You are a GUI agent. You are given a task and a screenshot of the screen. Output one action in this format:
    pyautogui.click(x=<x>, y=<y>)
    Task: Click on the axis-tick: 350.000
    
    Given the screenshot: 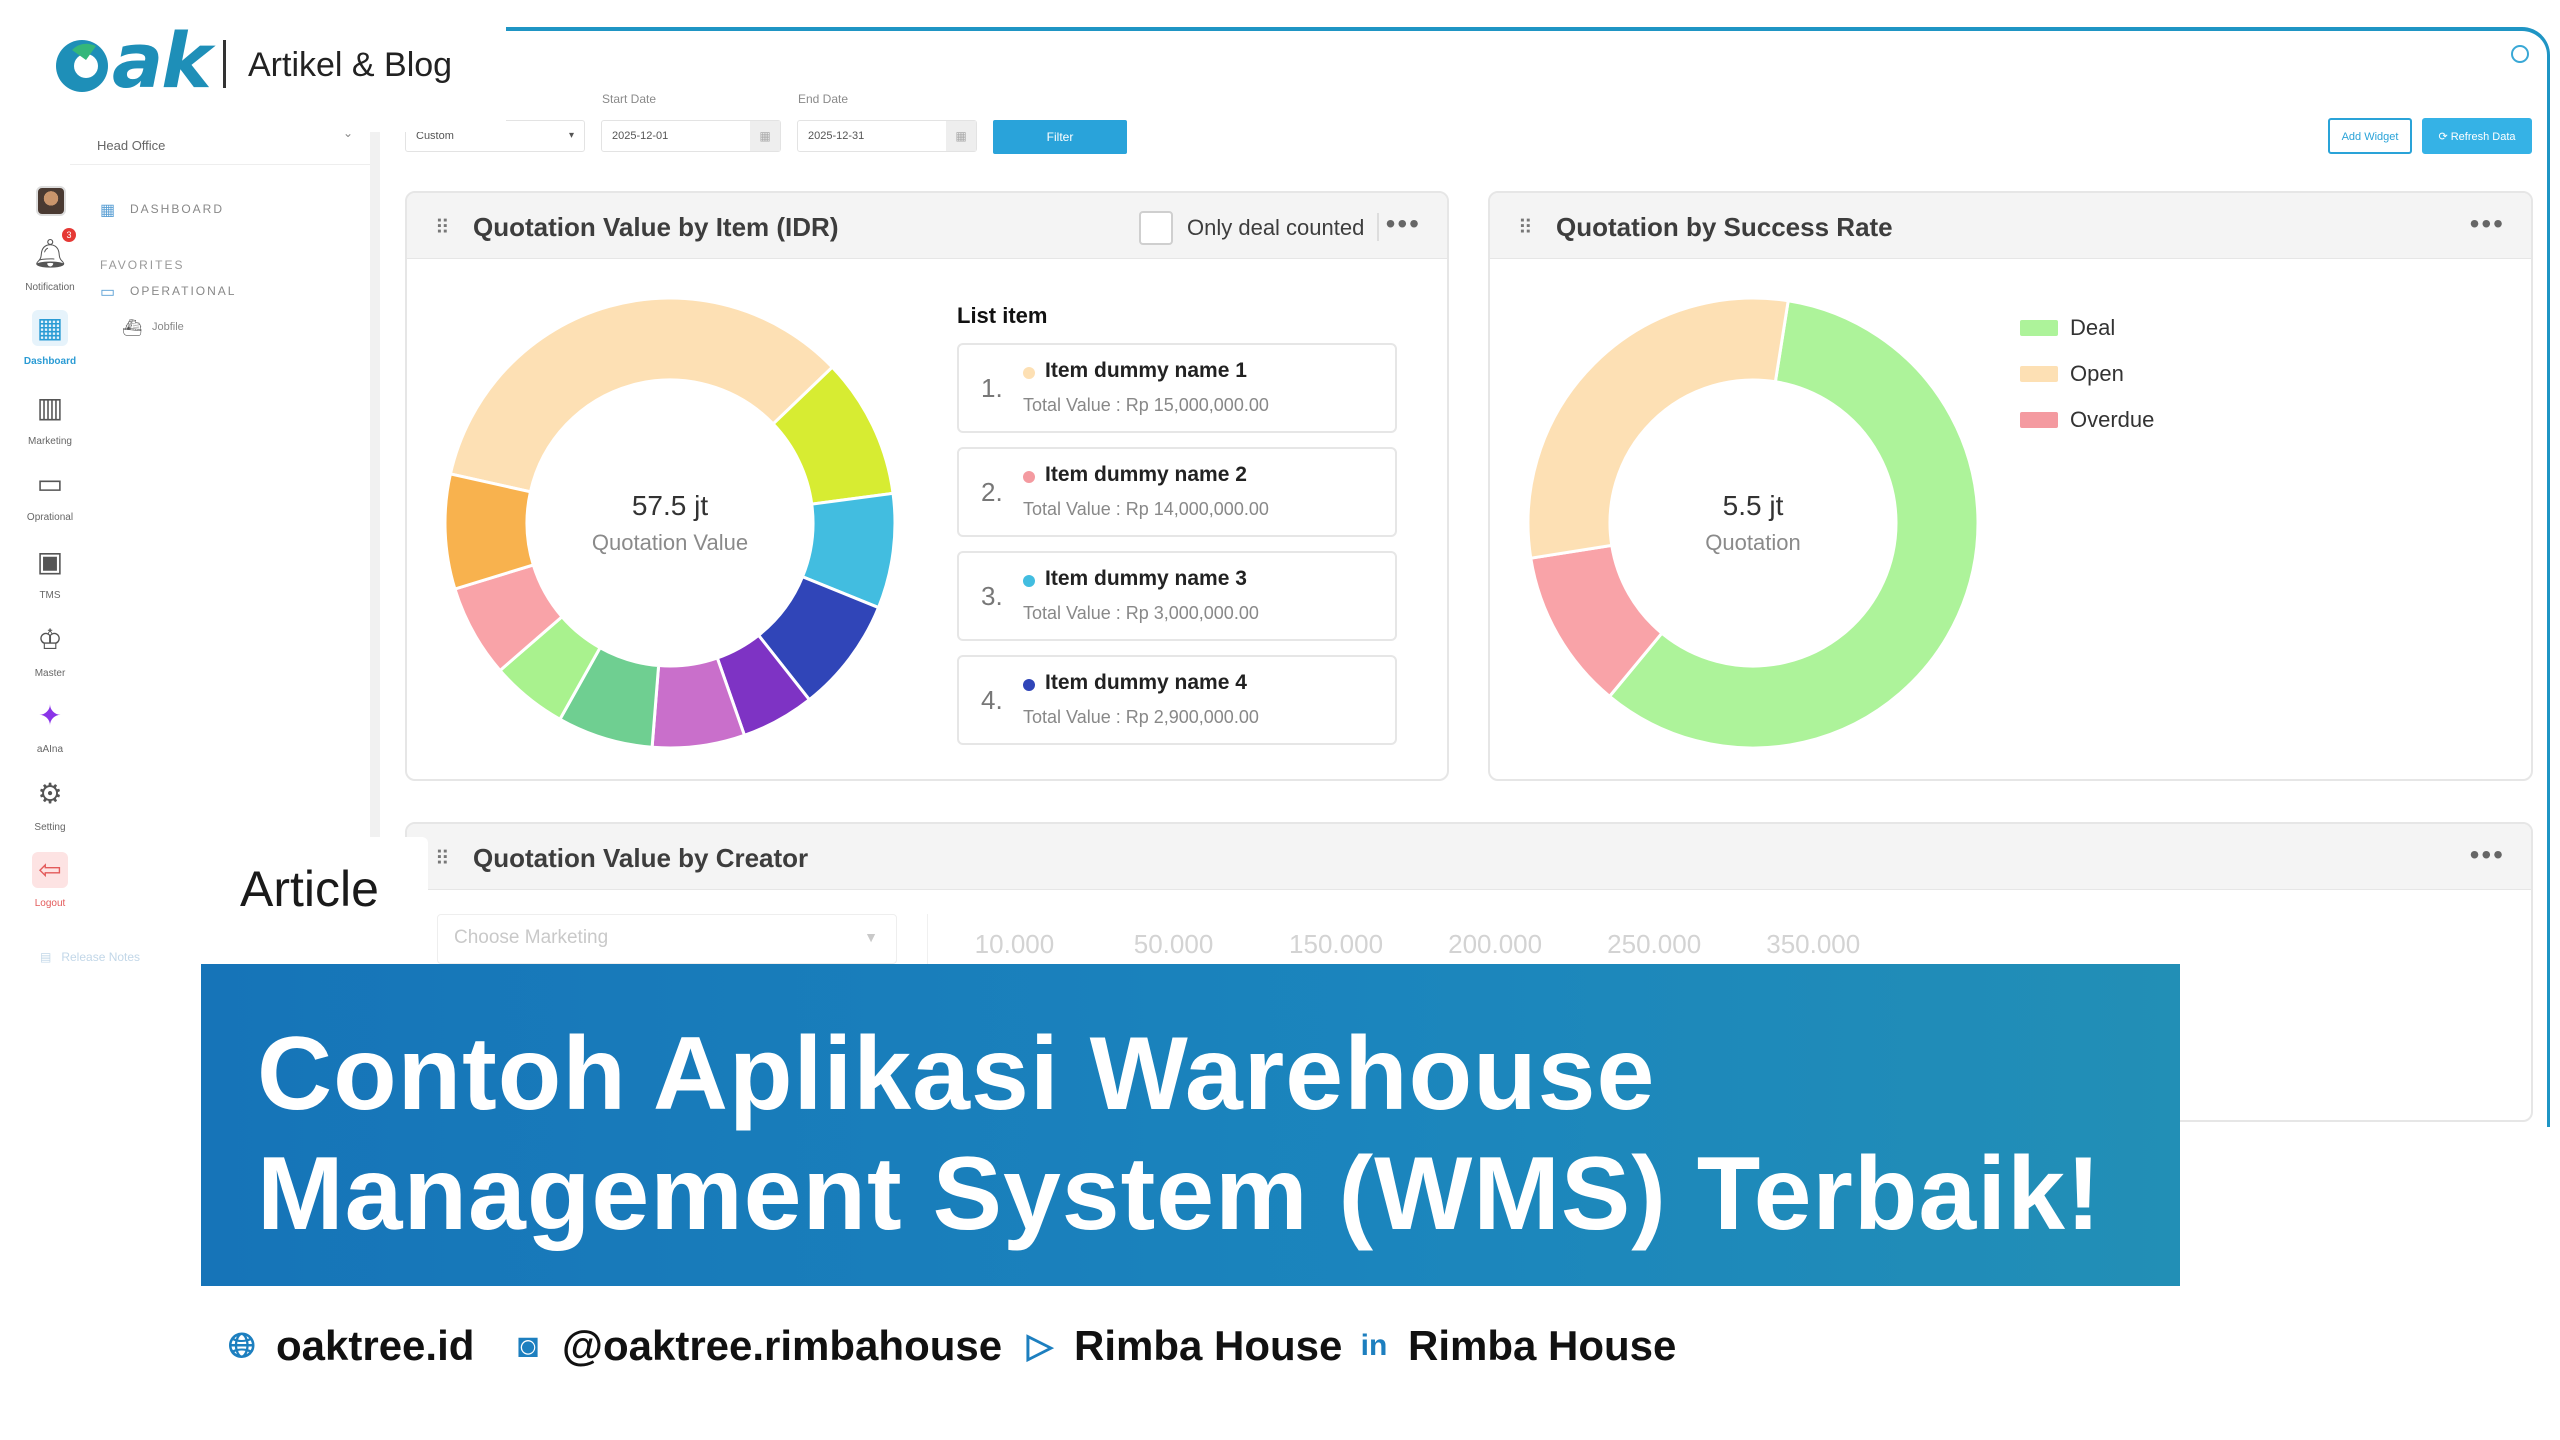 What is the action you would take?
    pyautogui.click(x=1813, y=944)
    